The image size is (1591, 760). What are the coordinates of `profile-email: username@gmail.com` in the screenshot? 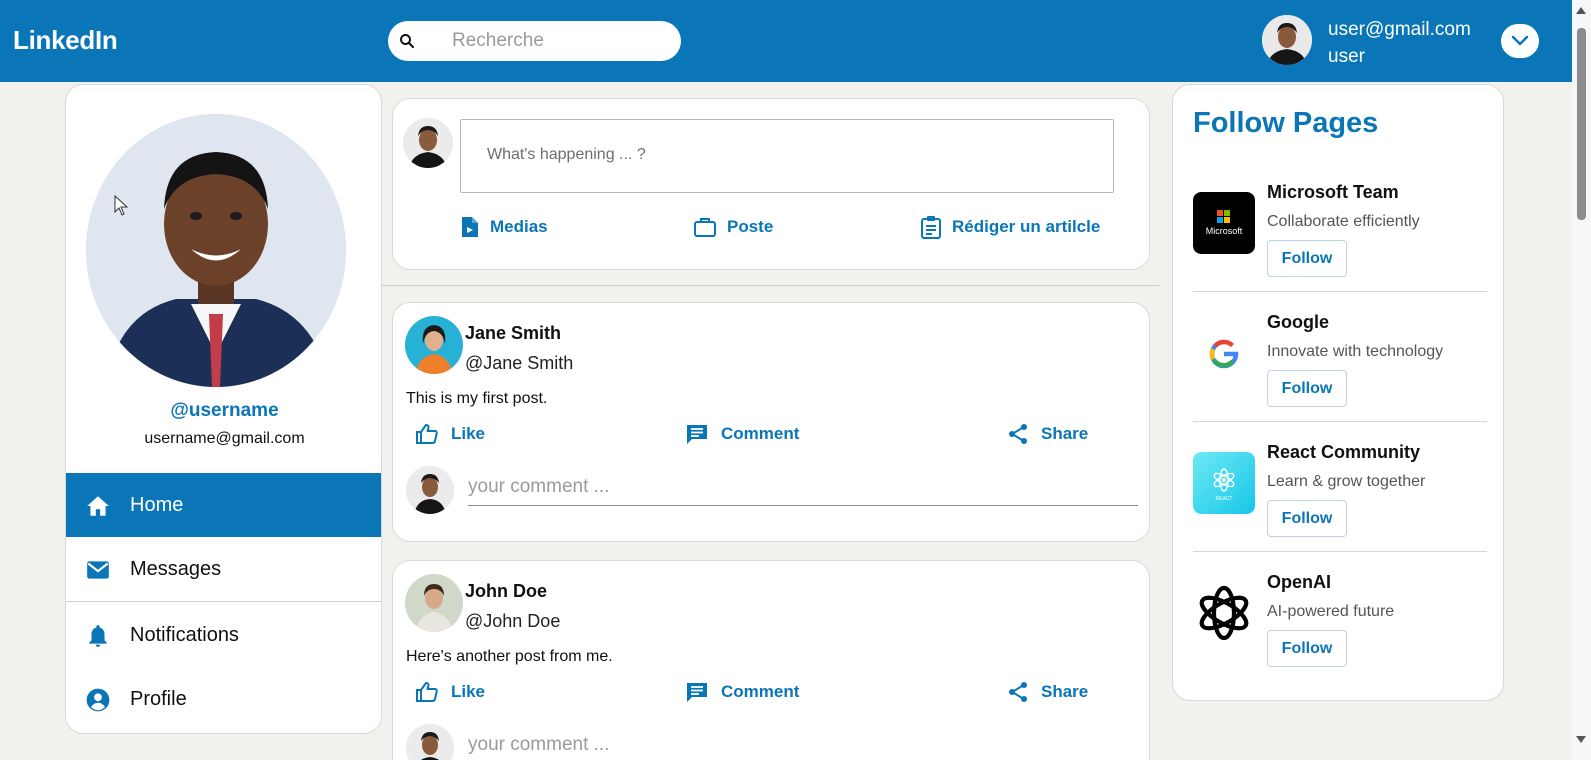 It's located at (224, 438).